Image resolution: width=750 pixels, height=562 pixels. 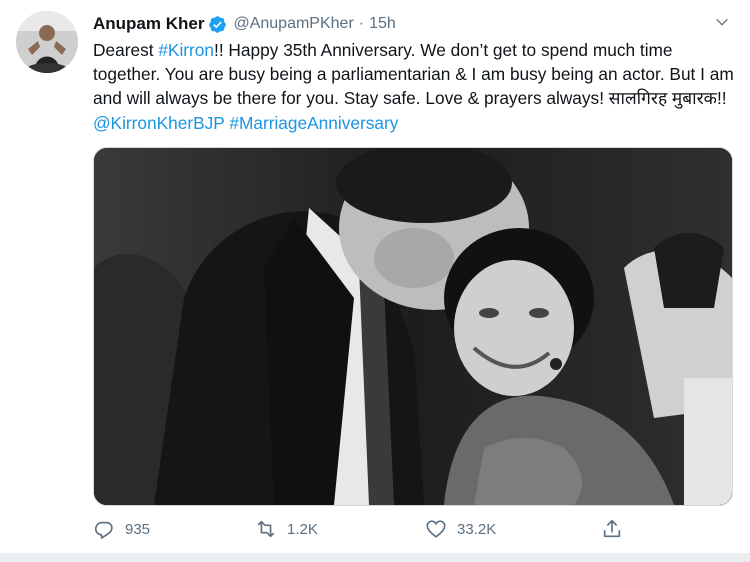 I want to click on retweet-count: 1.2K, so click(x=302, y=529).